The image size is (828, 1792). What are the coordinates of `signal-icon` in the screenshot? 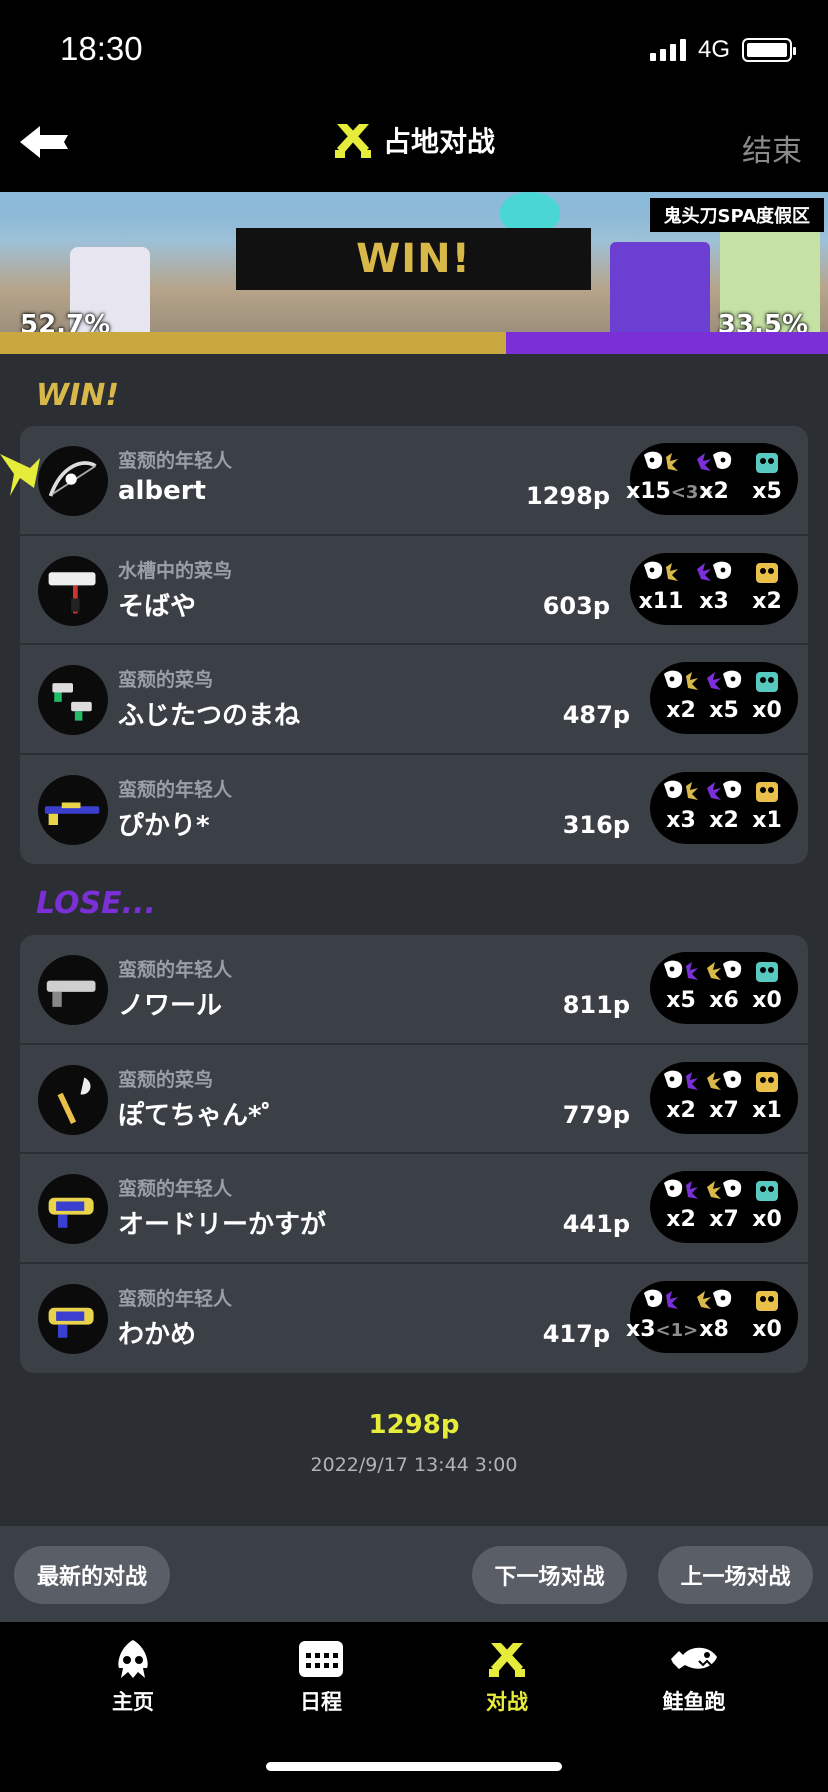 It's located at (667, 50).